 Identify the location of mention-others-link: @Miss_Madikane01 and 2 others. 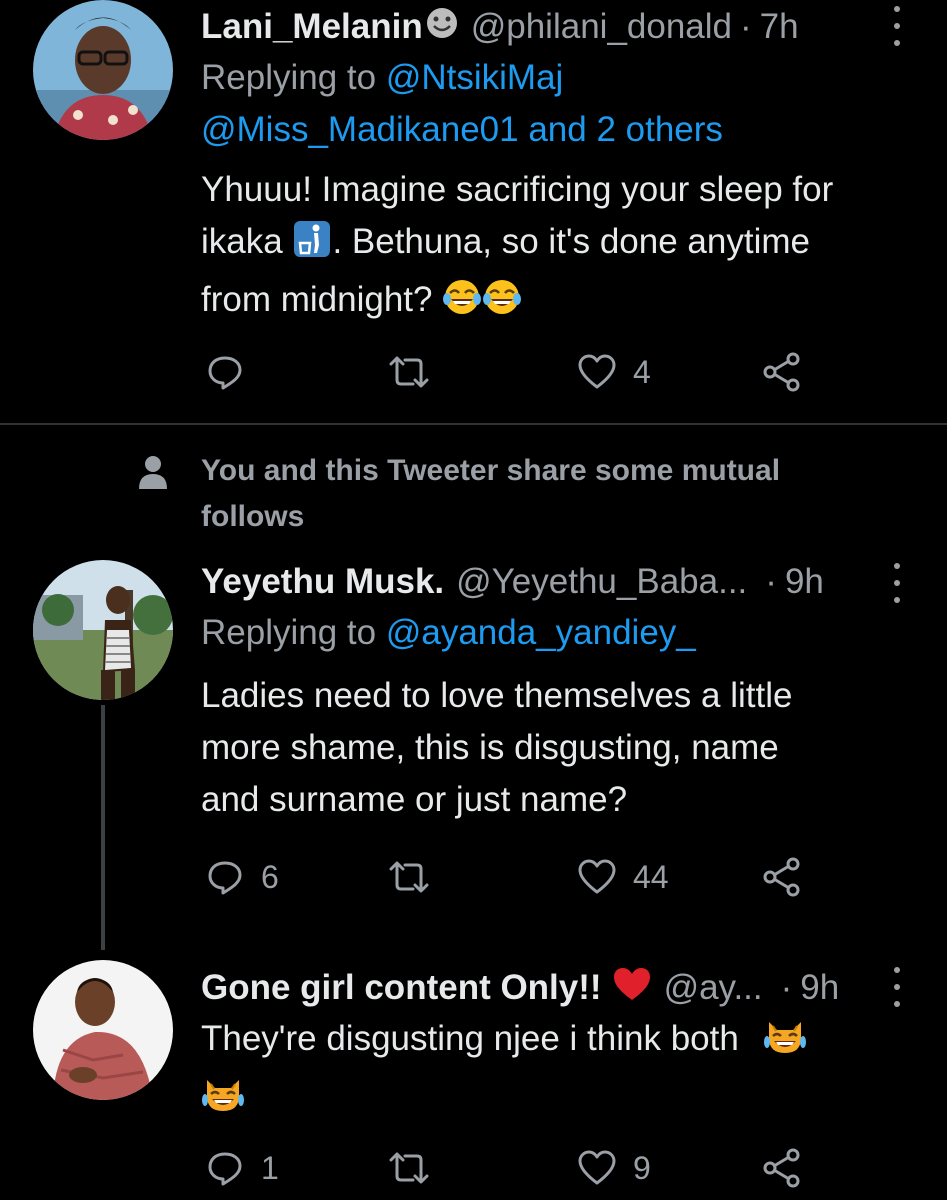
(462, 129).